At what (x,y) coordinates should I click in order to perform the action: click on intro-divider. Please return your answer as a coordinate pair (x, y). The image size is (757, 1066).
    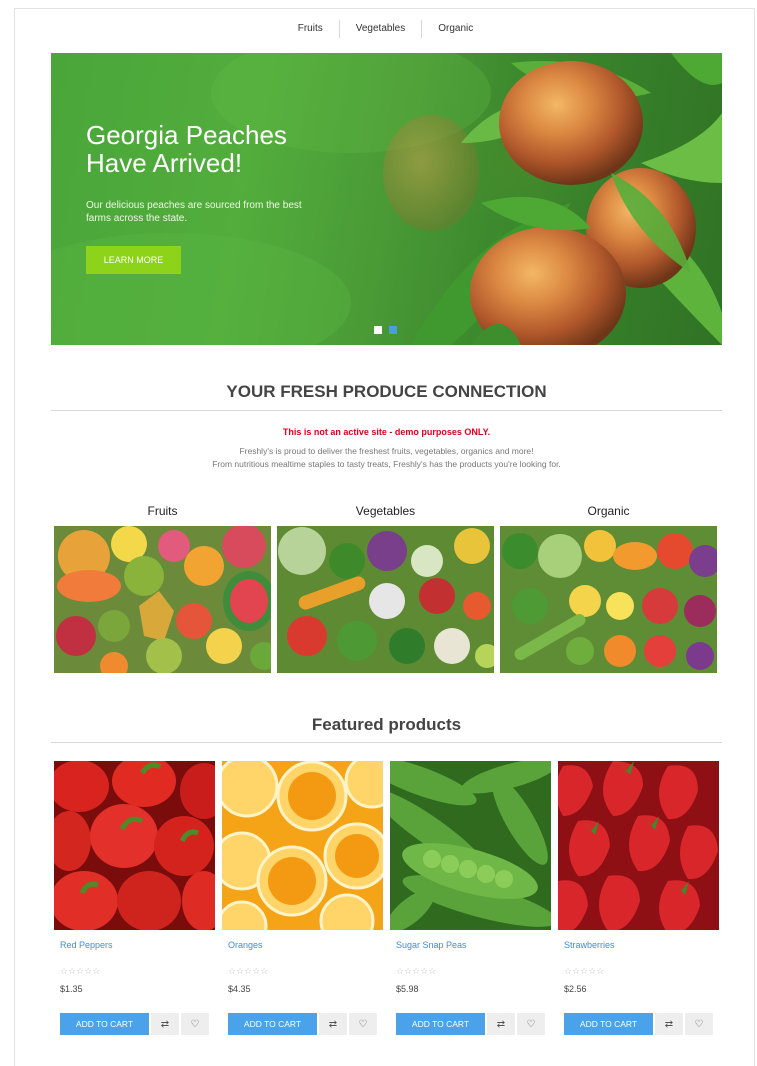
    Looking at the image, I should click on (386, 410).